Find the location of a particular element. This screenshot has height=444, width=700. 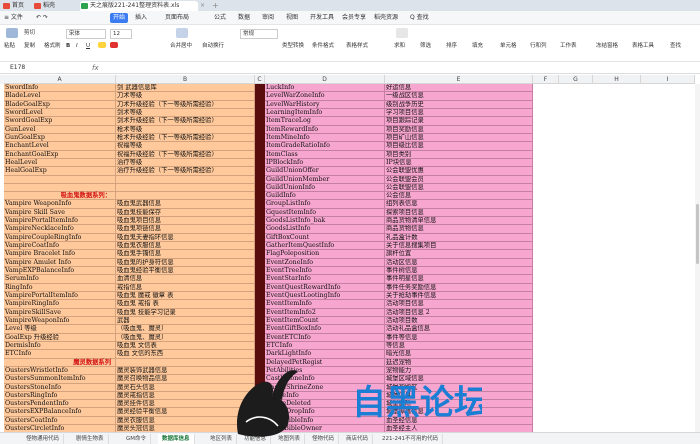

fx-icon: fx is located at coordinates (95, 68).